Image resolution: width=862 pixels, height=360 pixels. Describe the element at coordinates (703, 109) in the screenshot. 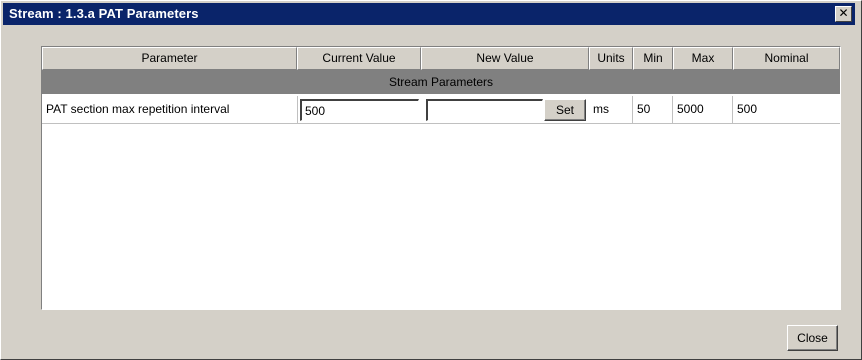

I see `max-value: 5000` at that location.